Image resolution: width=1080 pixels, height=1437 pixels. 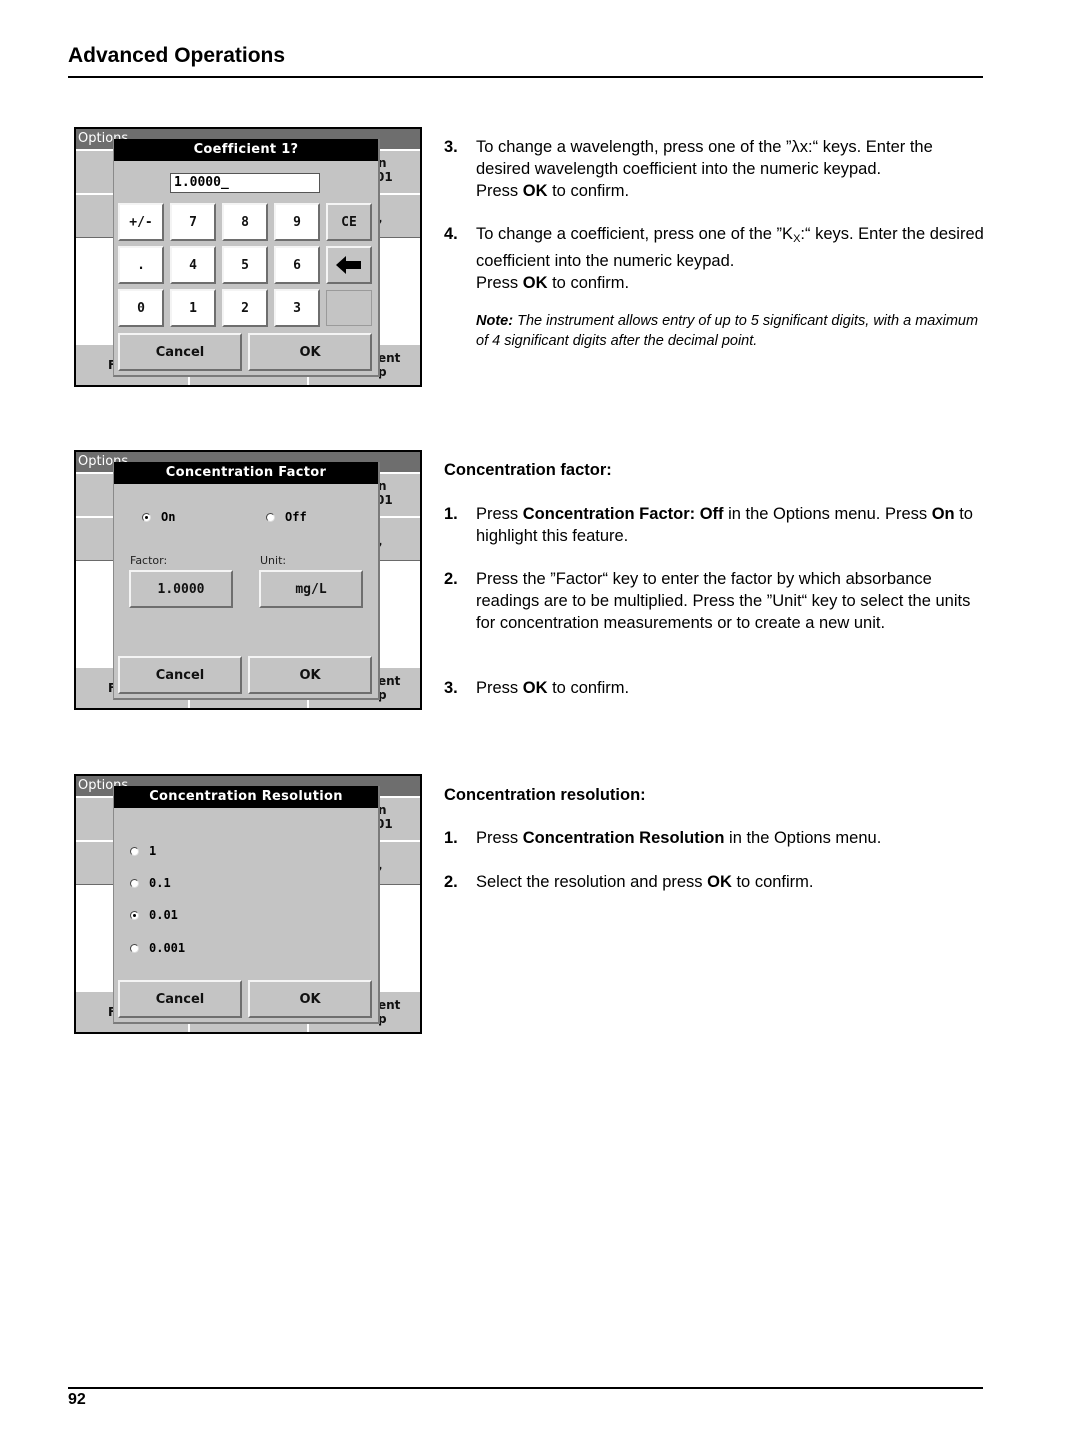 I want to click on section-heading: Concentration resolution:, so click(x=545, y=795).